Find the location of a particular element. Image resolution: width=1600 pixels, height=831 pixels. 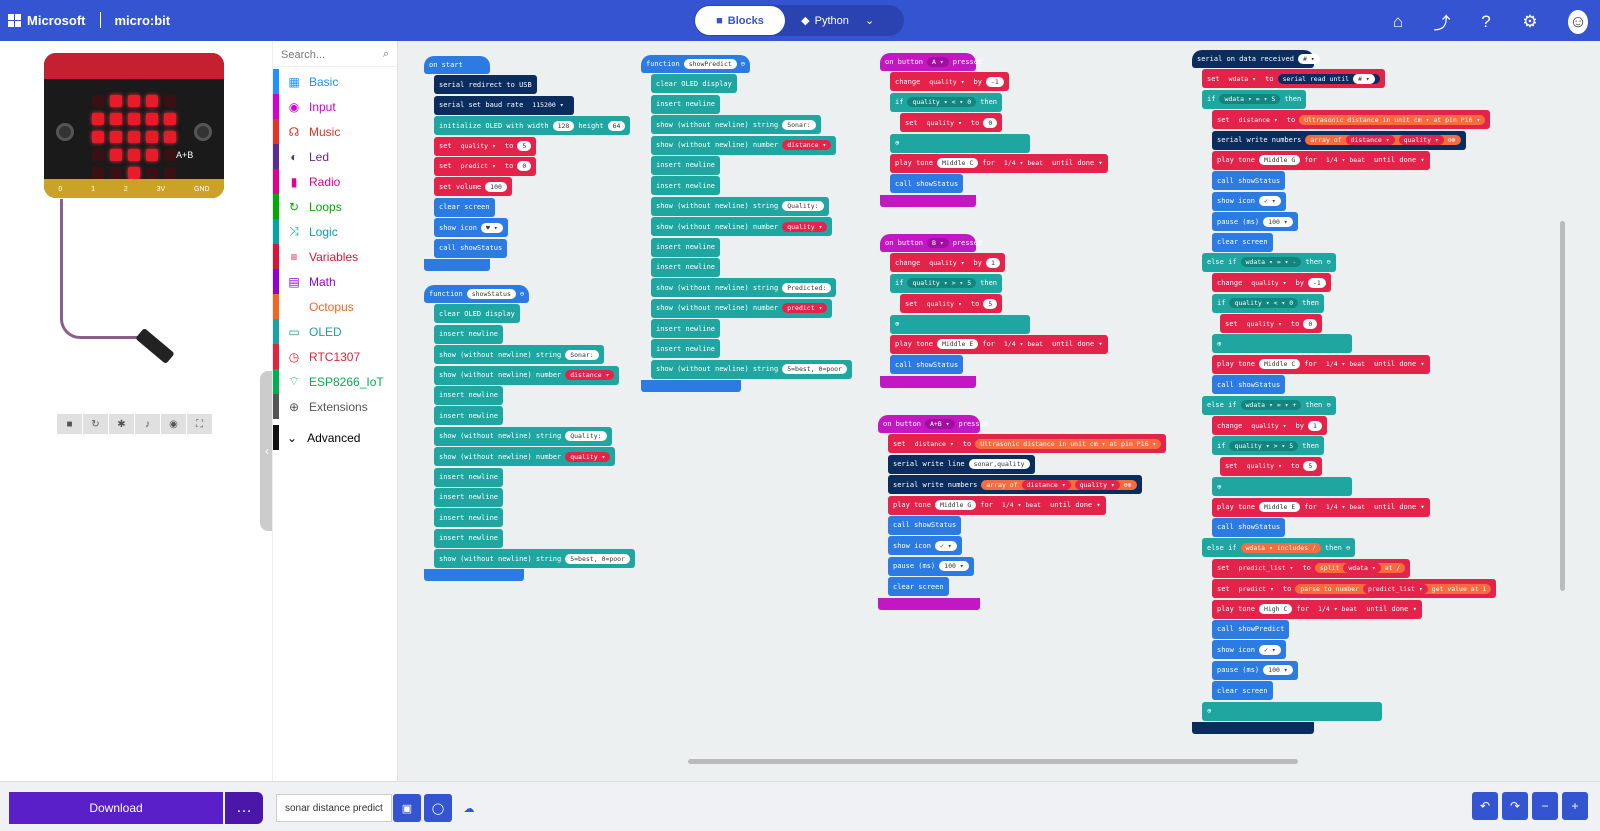

block: set wdata ▾ to serial read until # ▾ is located at coordinates (1293, 79).